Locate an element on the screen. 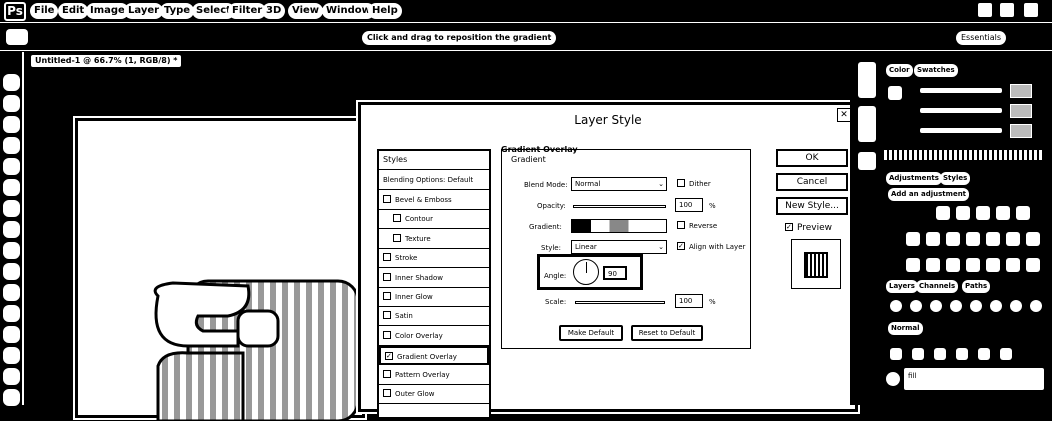 This screenshot has width=1052, height=421. path-tool-icon is located at coordinates (11, 397).